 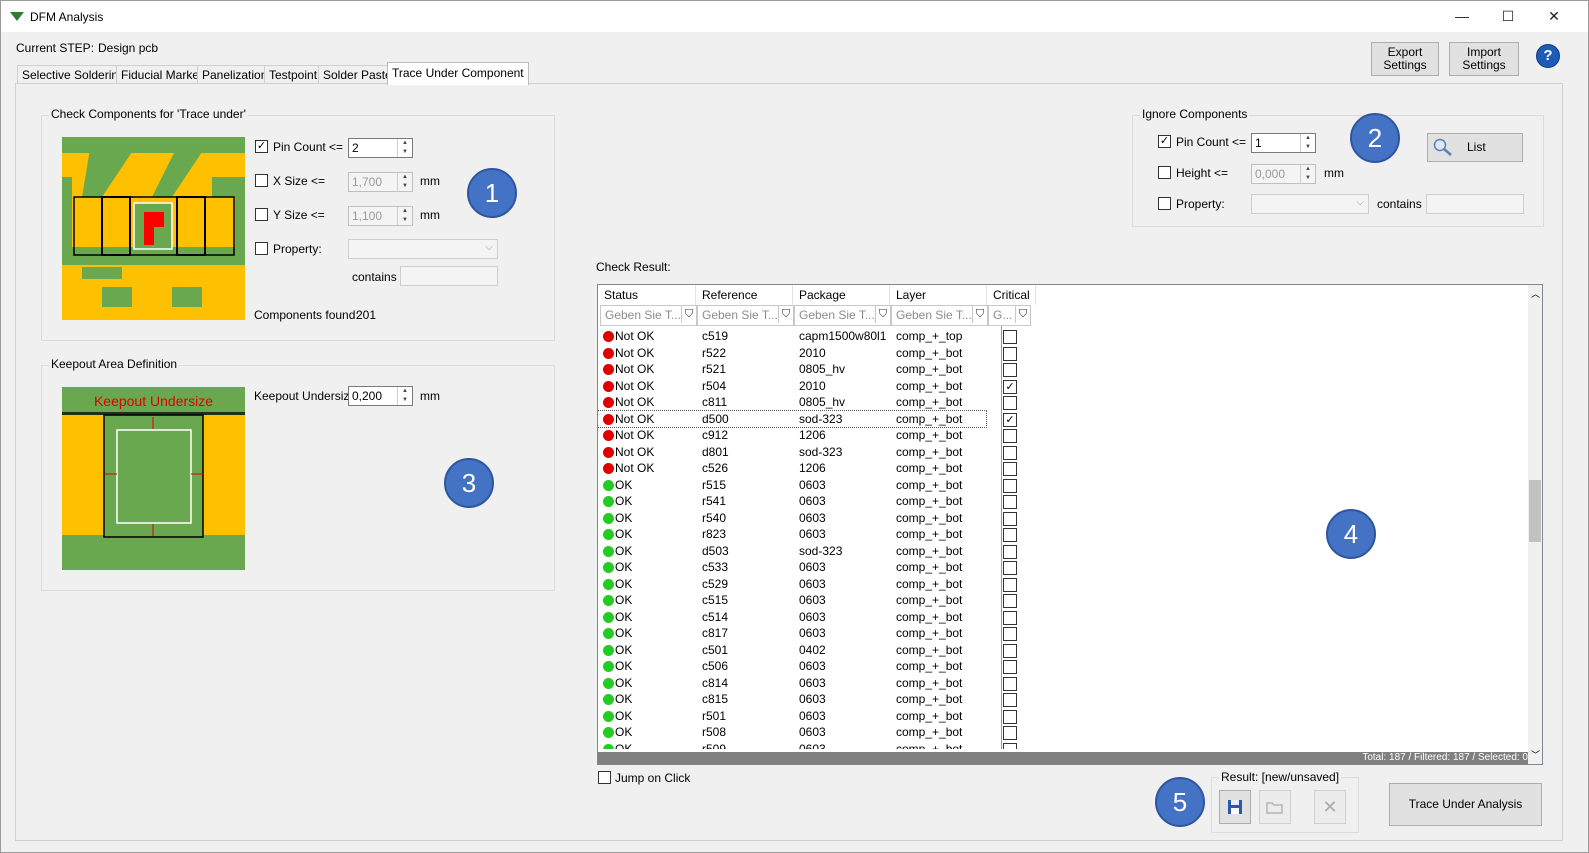 I want to click on table-row: OK c515 0603 comp_+_bot, so click(x=807, y=600).